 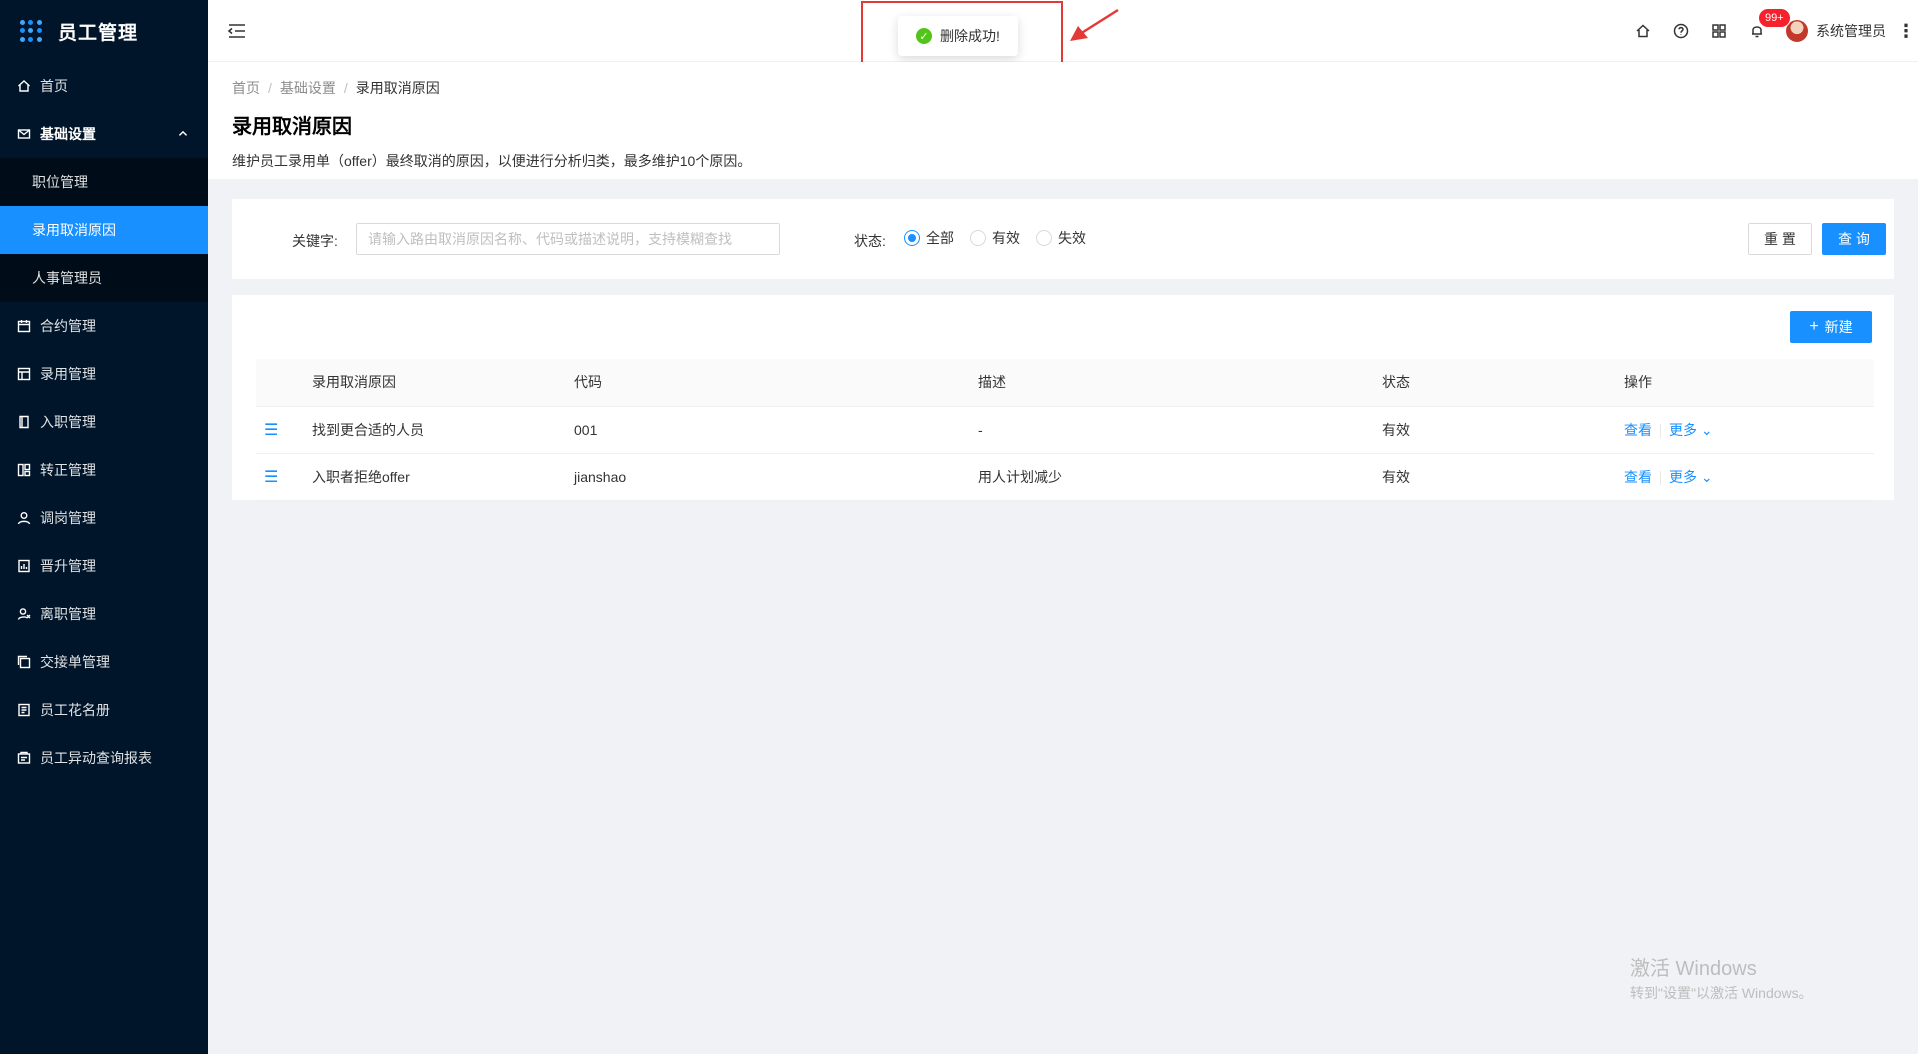 I want to click on divider, so click(x=1660, y=430).